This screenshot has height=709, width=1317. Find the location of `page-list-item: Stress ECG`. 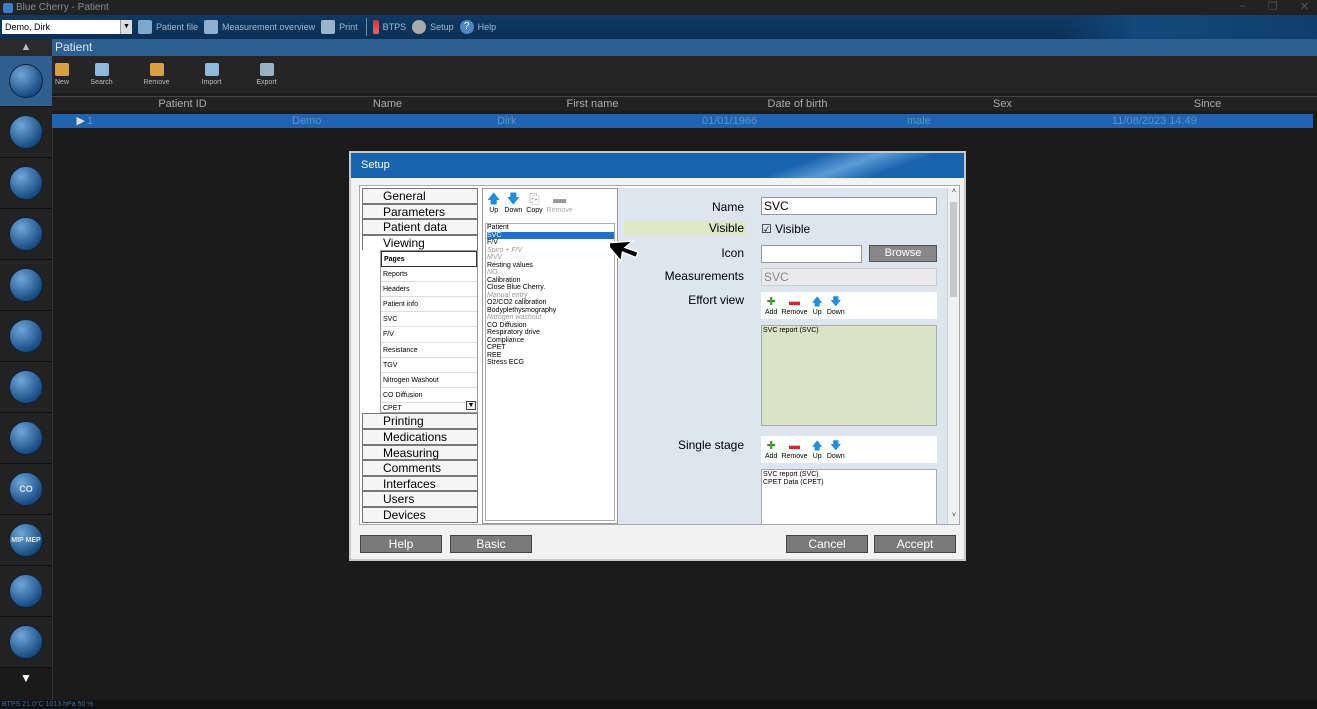

page-list-item: Stress ECG is located at coordinates (550, 363).